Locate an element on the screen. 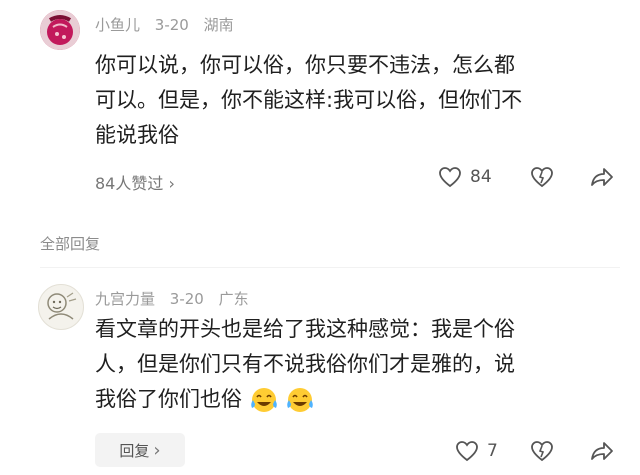 The width and height of the screenshot is (640, 475). comment-line-with-emoji: 我俗了你们也俗 is located at coordinates (360, 399).